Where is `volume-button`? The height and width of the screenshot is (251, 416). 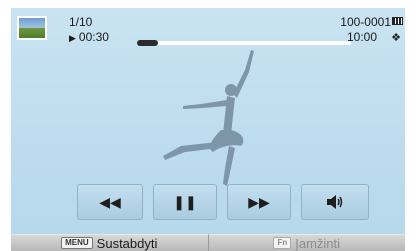 volume-button is located at coordinates (335, 202).